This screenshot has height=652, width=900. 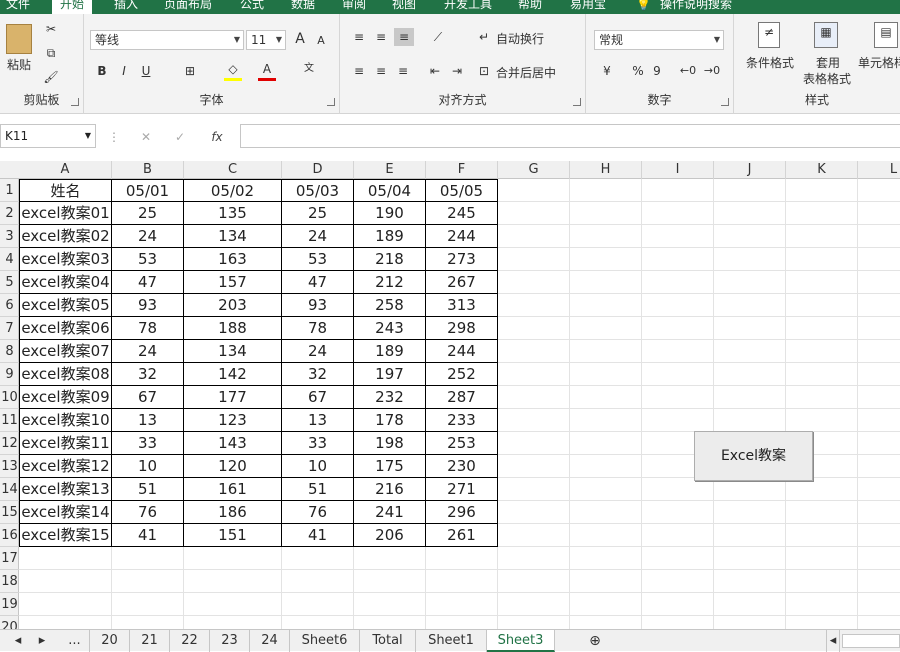 What do you see at coordinates (233, 328) in the screenshot?
I see `value-cell: 188` at bounding box center [233, 328].